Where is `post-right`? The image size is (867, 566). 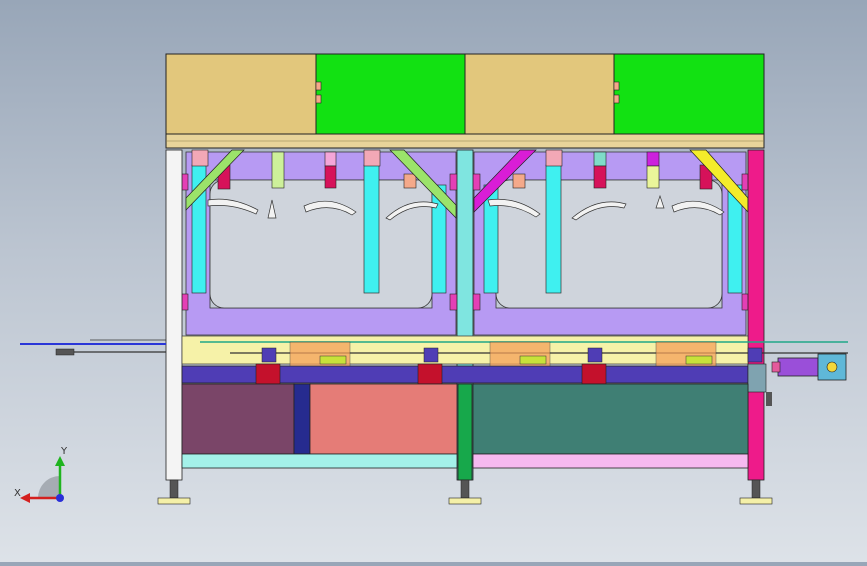 post-right is located at coordinates (756, 315).